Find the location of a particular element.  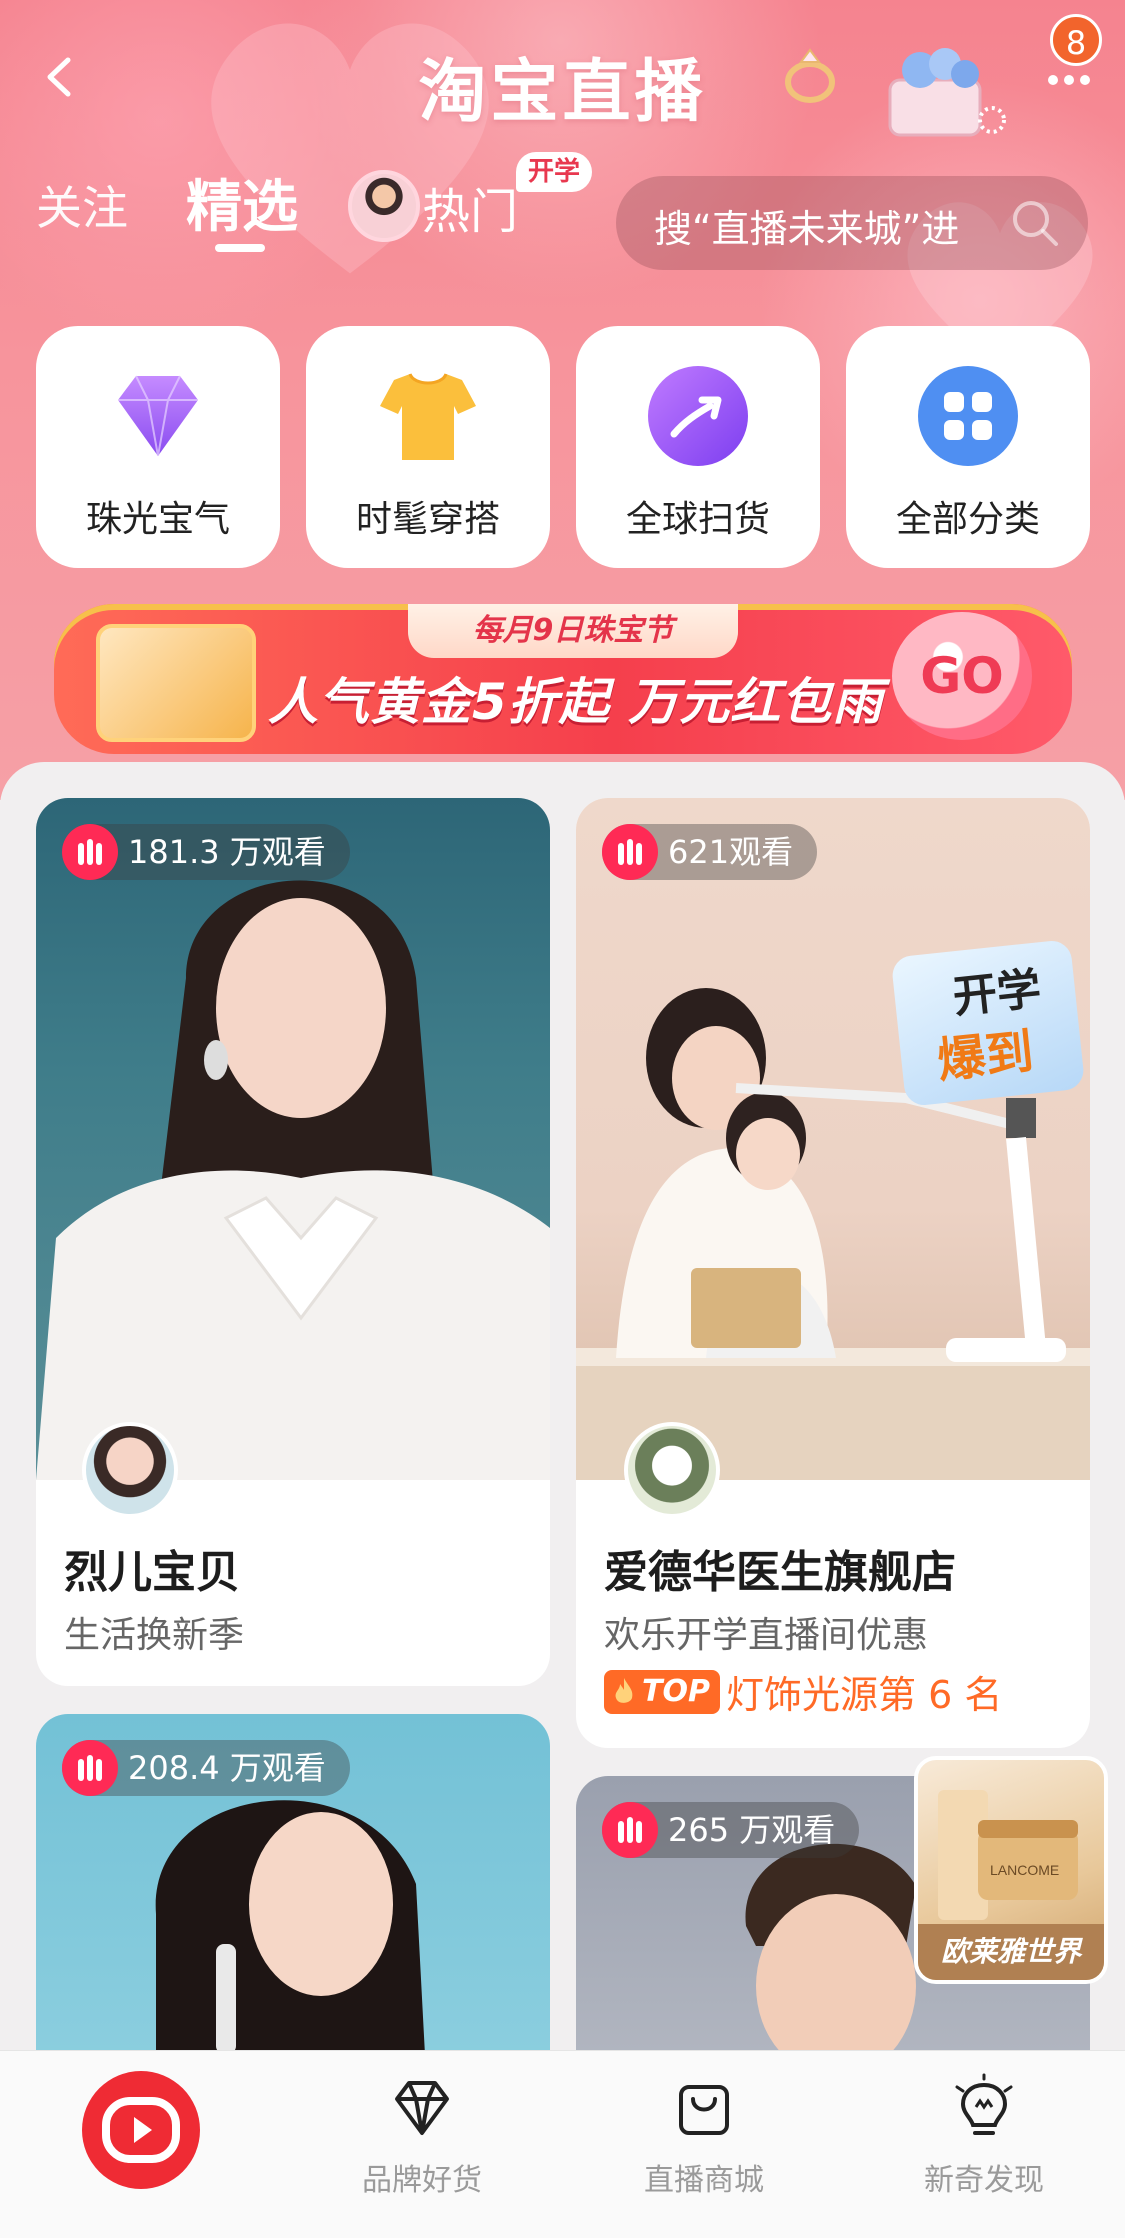

streamer-name: 烈儿宝贝 is located at coordinates (152, 1572).